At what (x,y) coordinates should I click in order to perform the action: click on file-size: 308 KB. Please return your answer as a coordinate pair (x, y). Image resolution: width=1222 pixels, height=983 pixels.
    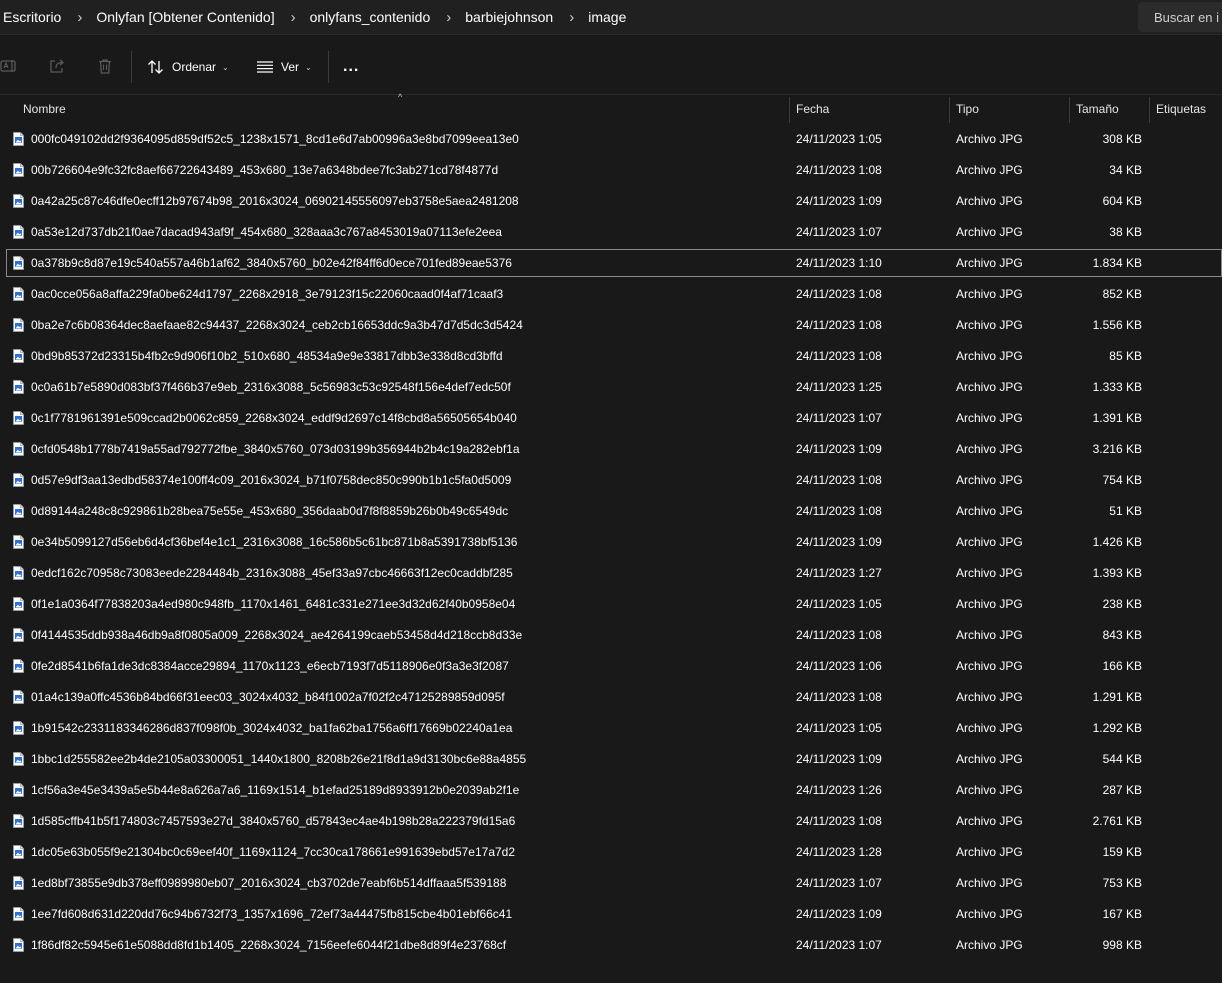
    Looking at the image, I should click on (1122, 139).